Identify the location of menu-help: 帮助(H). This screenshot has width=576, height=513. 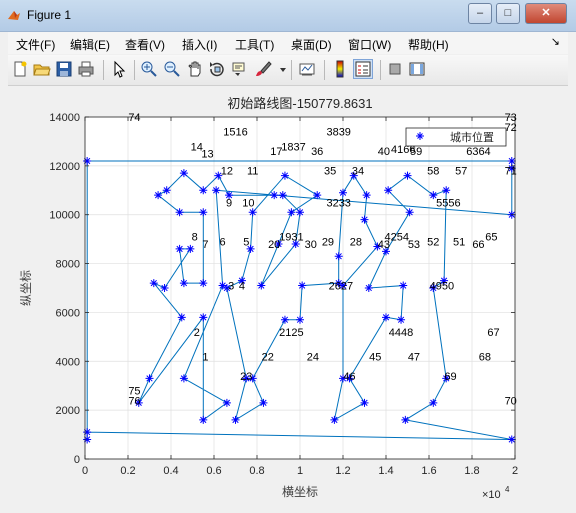
(428, 44).